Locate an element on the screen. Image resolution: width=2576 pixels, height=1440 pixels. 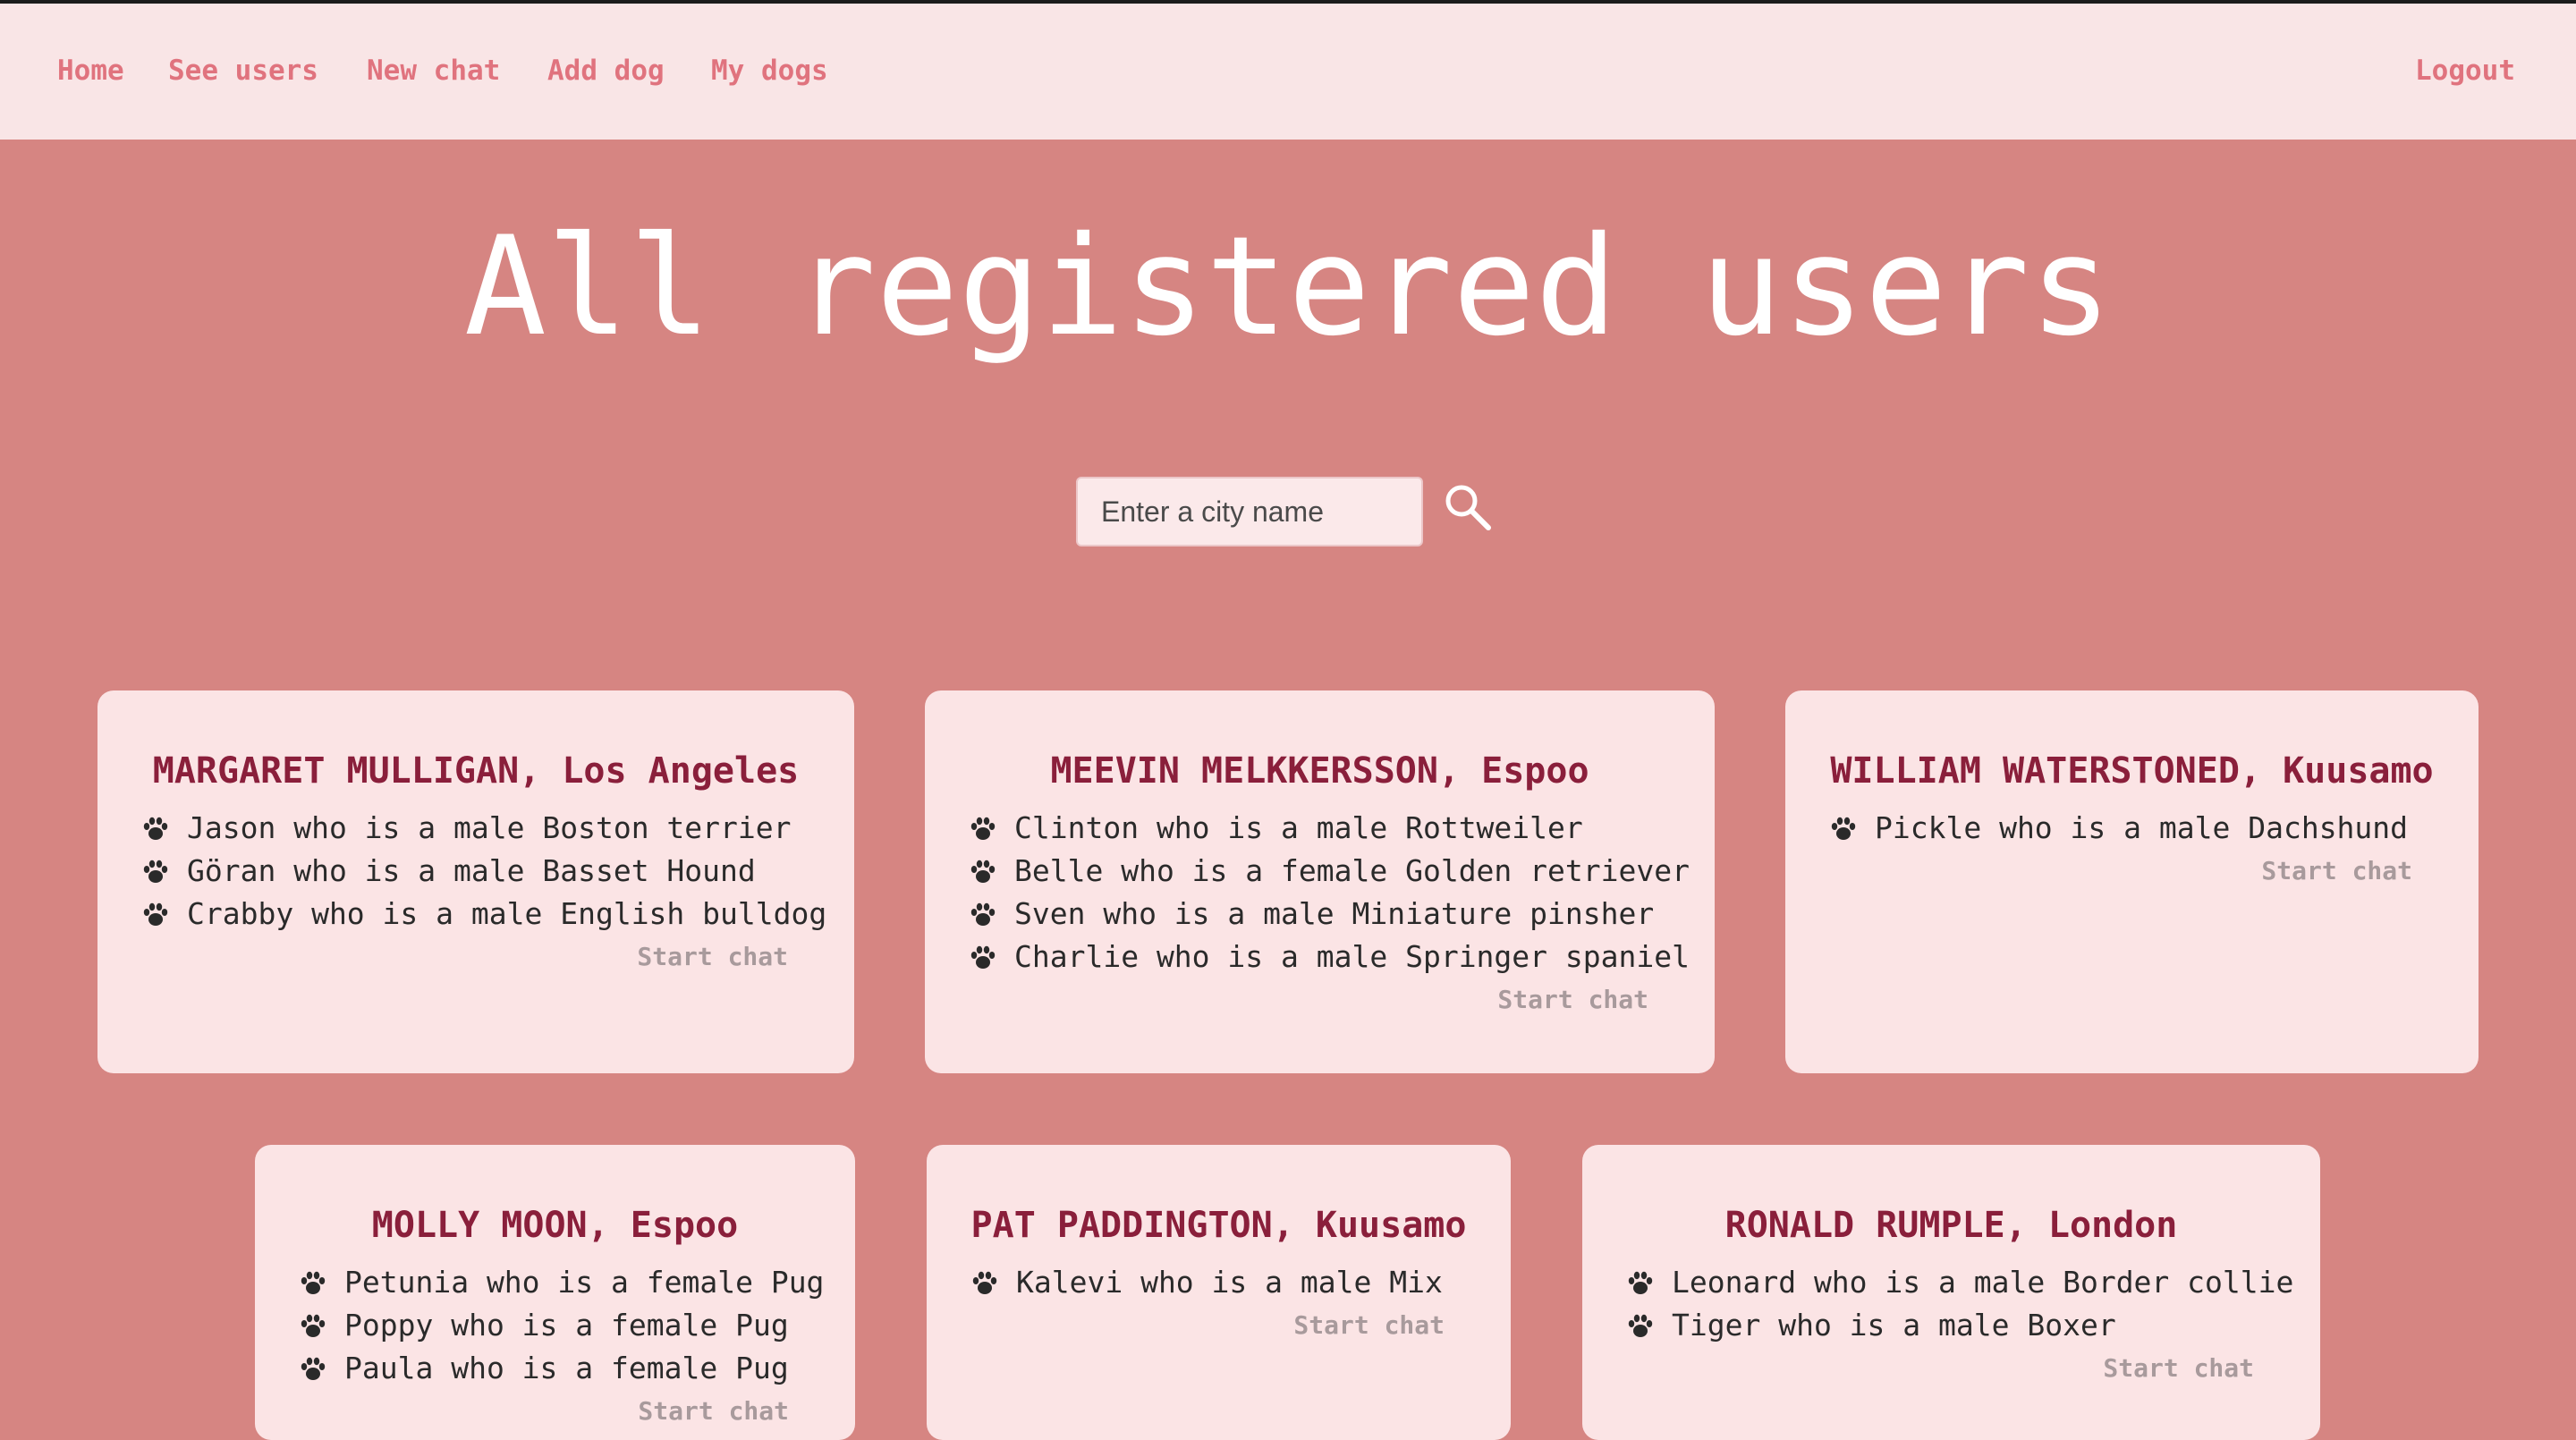
dog-list-item: Pickle who is a male Dachshund is located at coordinates (2154, 829).